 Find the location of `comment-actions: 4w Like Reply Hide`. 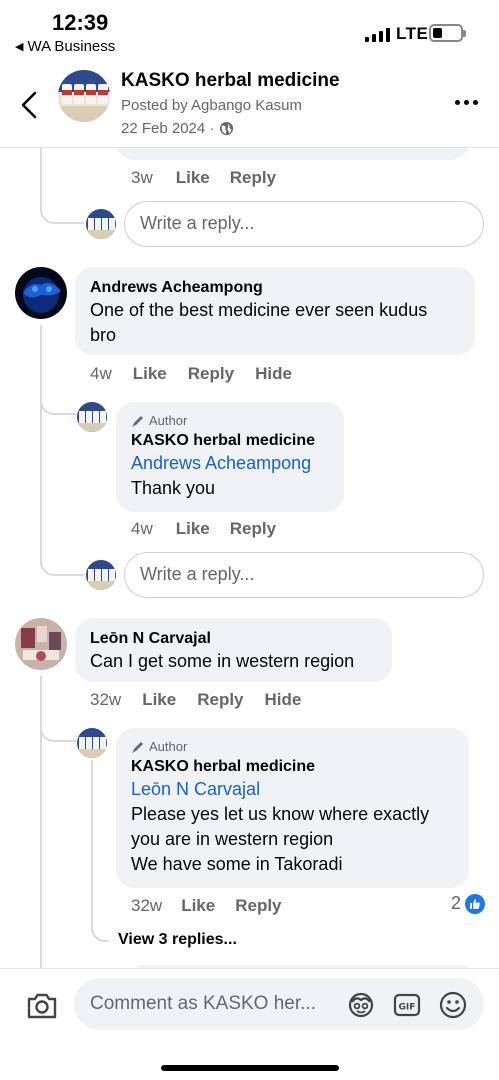

comment-actions: 4w Like Reply Hide is located at coordinates (191, 374).